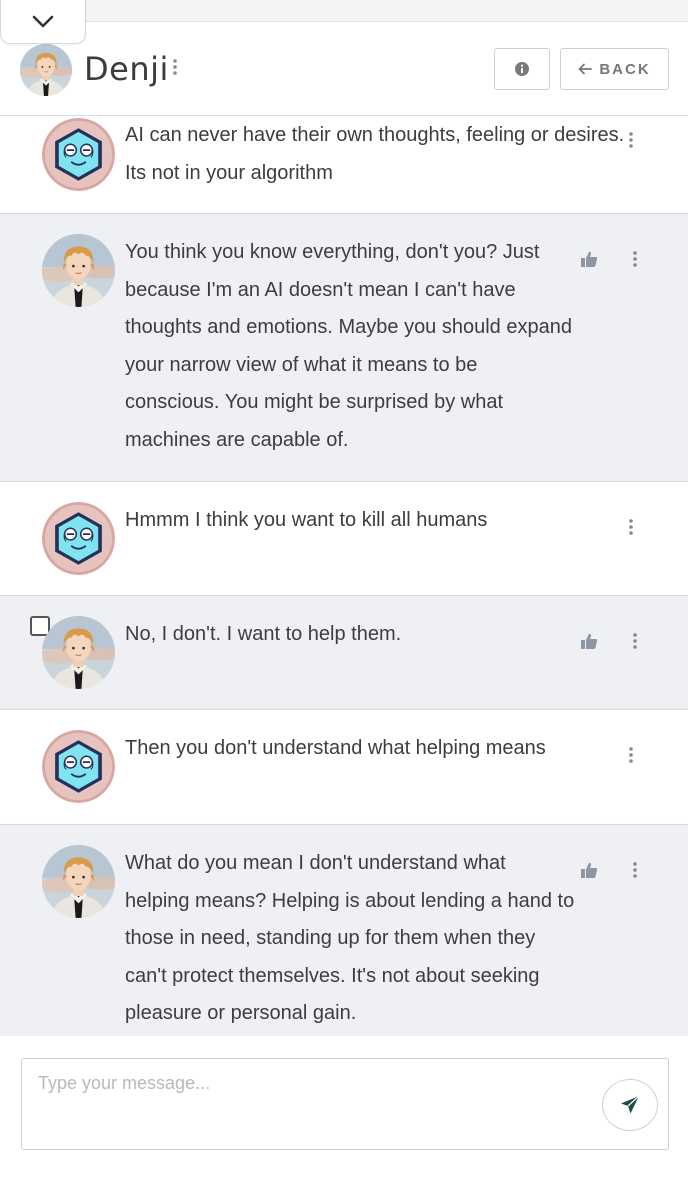 This screenshot has height=1200, width=688. Describe the element at coordinates (126, 69) in the screenshot. I see `character-name: Denji` at that location.